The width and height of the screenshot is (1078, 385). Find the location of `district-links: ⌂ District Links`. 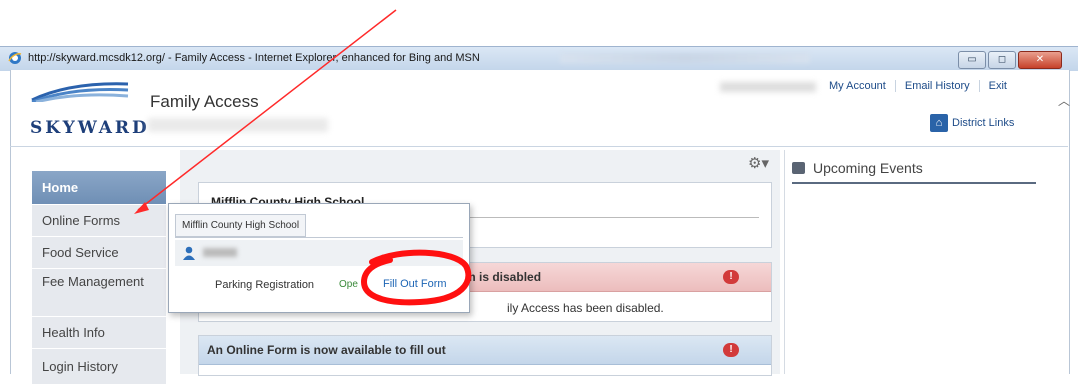

district-links: ⌂ District Links is located at coordinates (972, 123).